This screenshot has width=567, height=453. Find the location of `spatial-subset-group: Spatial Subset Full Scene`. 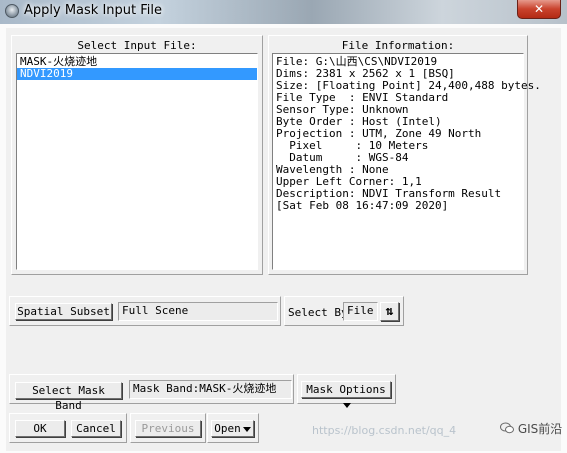

spatial-subset-group: Spatial Subset Full Scene is located at coordinates (145, 311).